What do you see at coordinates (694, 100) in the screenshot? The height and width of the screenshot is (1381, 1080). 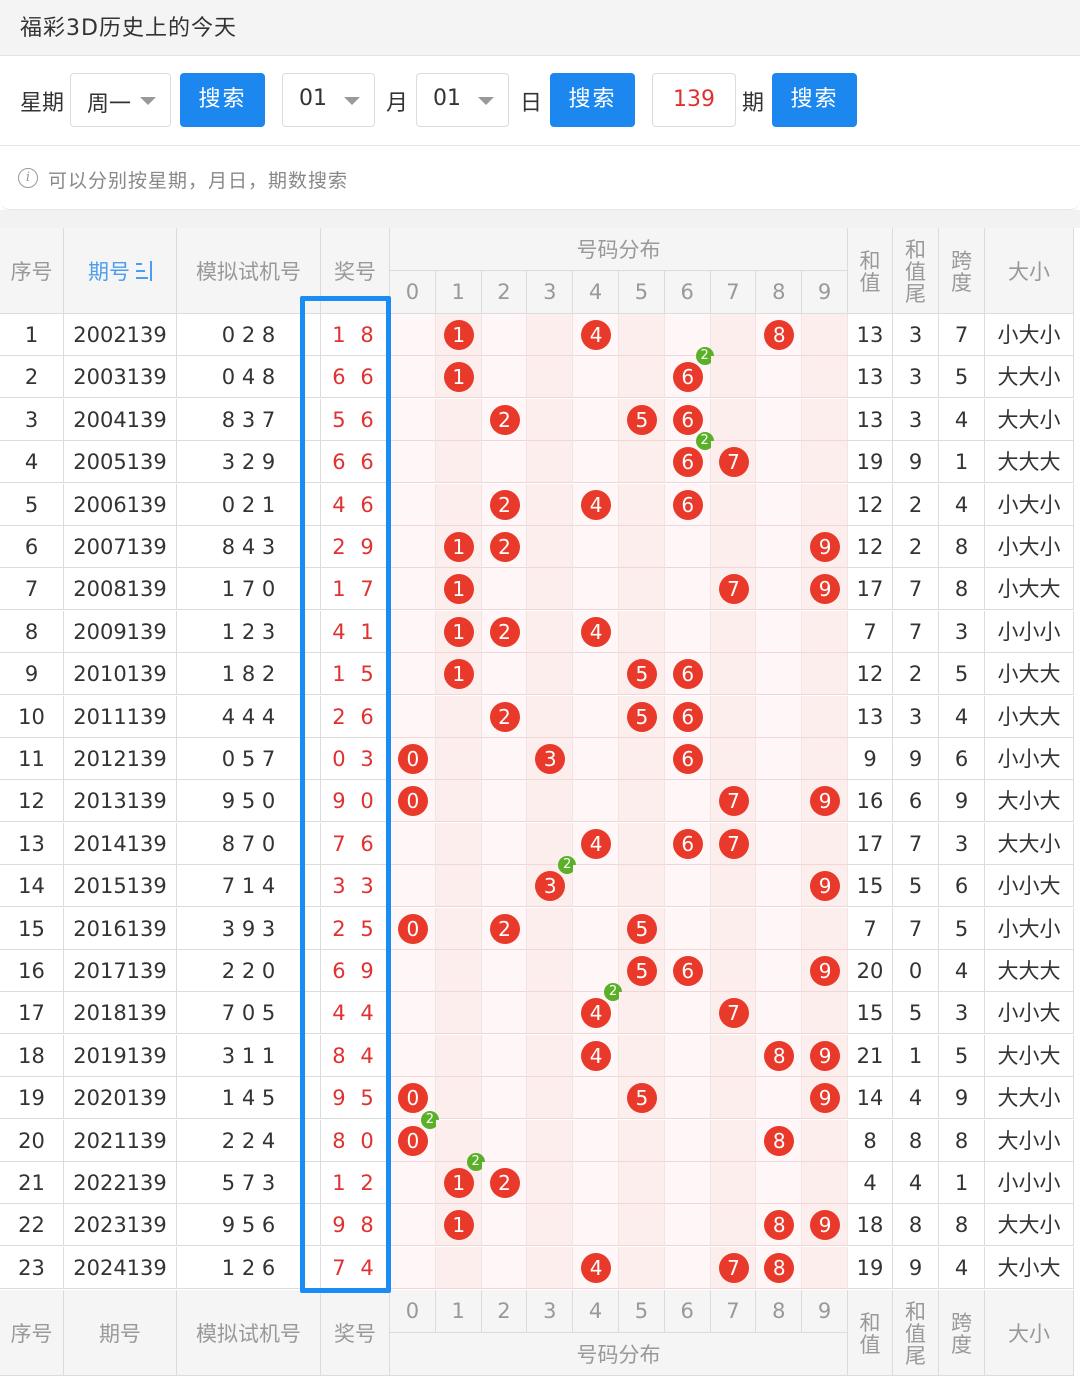 I see `issue-input: 139` at bounding box center [694, 100].